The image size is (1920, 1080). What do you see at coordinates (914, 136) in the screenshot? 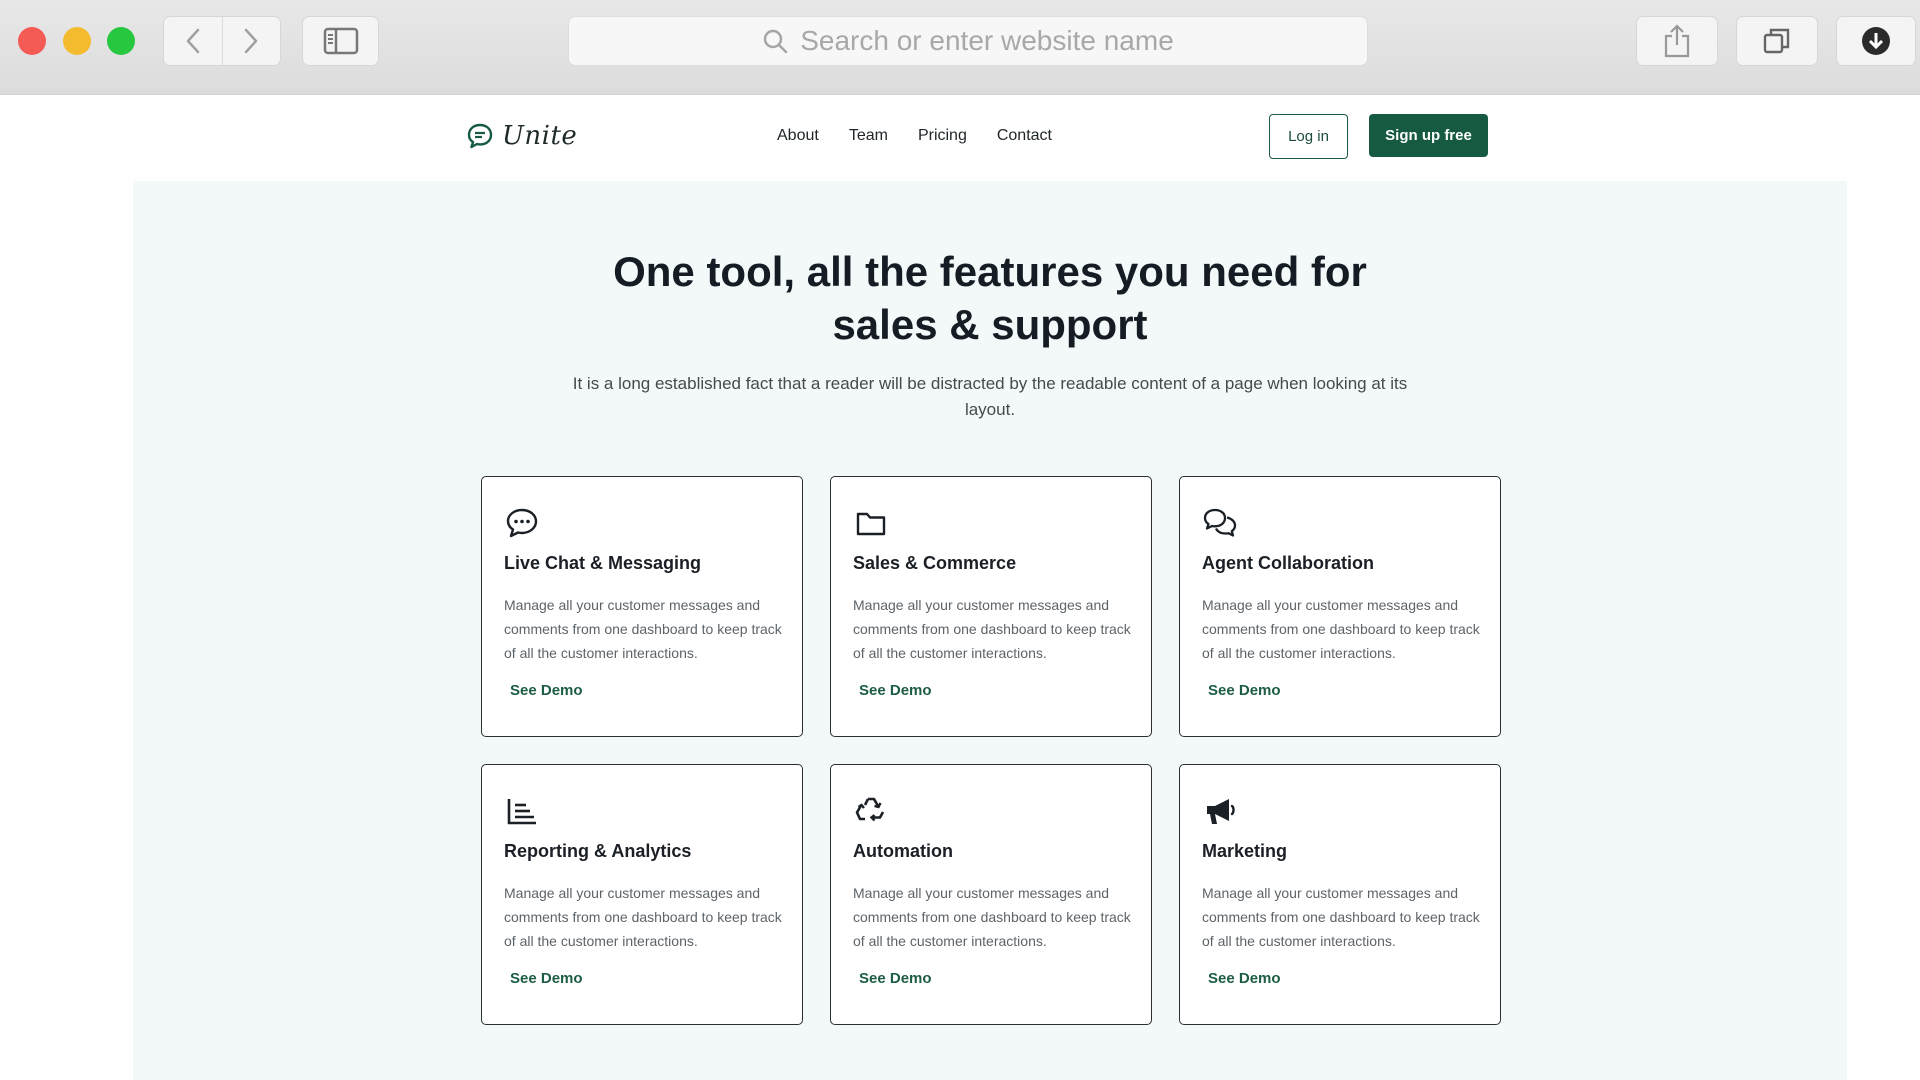
I see `main-nav: About Team Pricing Contact` at bounding box center [914, 136].